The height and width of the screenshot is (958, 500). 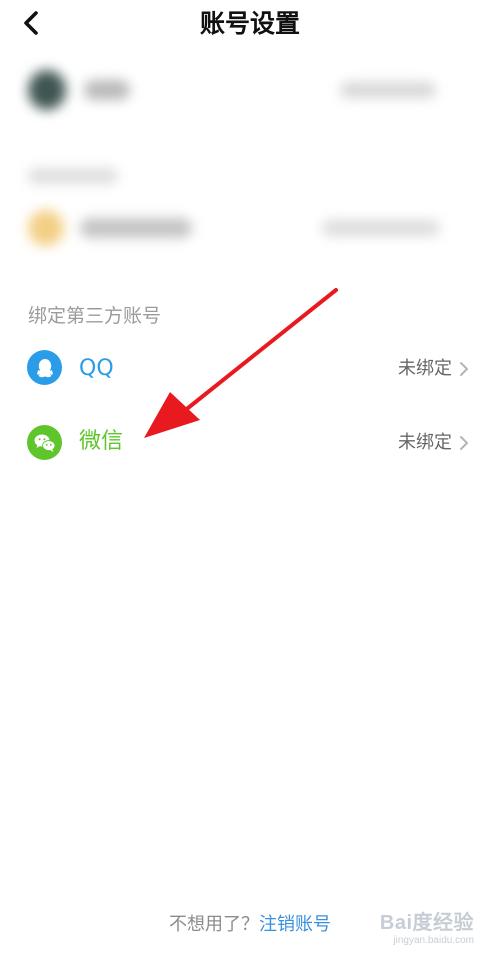 I want to click on profile-value-redacted, so click(x=388, y=90).